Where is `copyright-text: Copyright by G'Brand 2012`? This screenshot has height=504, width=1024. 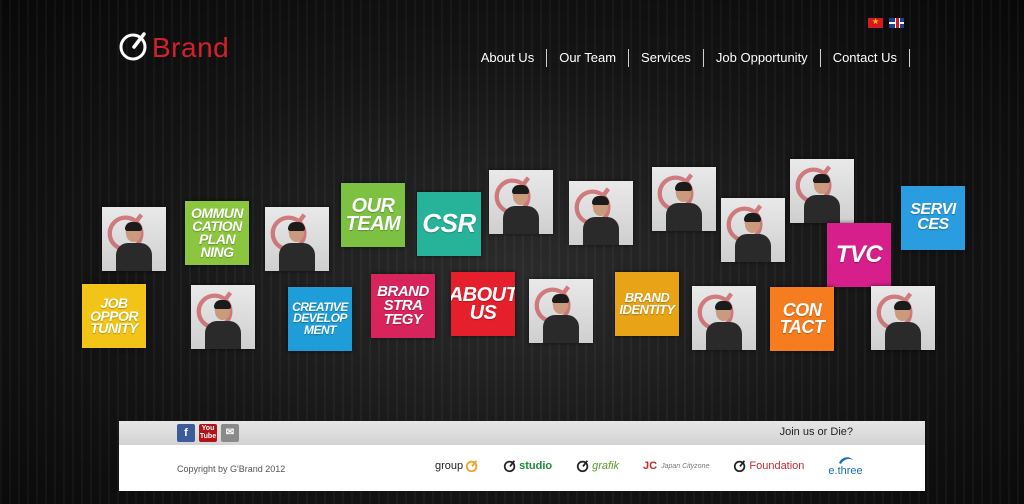
copyright-text: Copyright by G'Brand 2012 is located at coordinates (231, 469).